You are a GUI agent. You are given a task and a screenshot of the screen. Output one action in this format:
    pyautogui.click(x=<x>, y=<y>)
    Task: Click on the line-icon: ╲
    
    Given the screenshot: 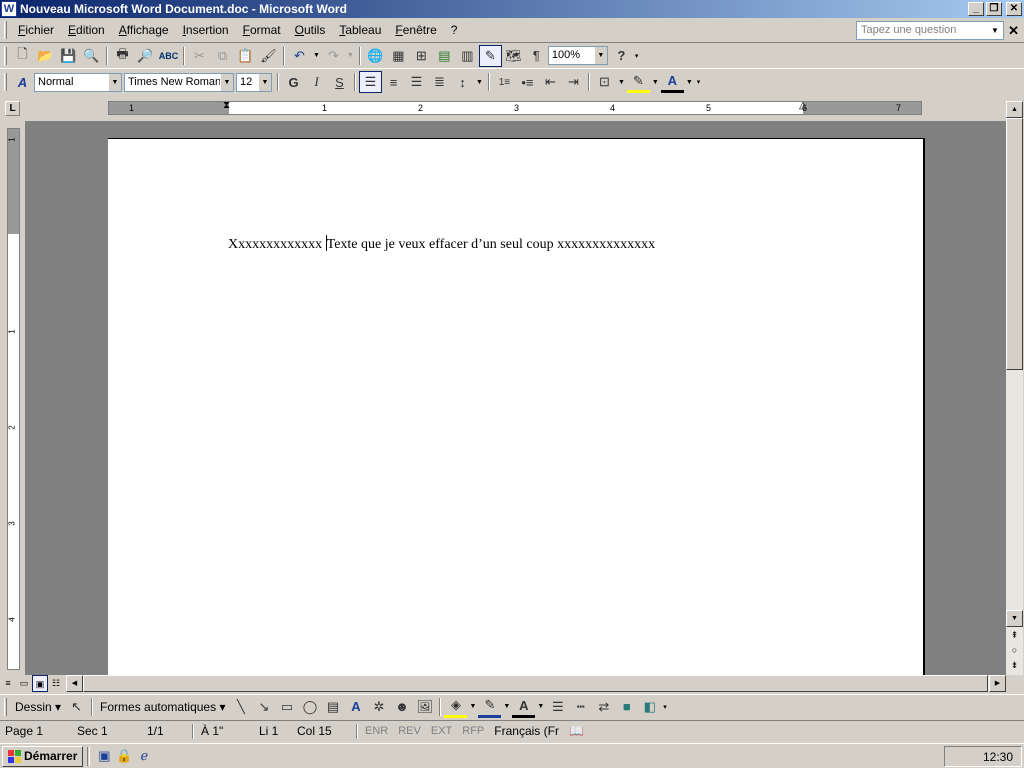 What is the action you would take?
    pyautogui.click(x=240, y=707)
    